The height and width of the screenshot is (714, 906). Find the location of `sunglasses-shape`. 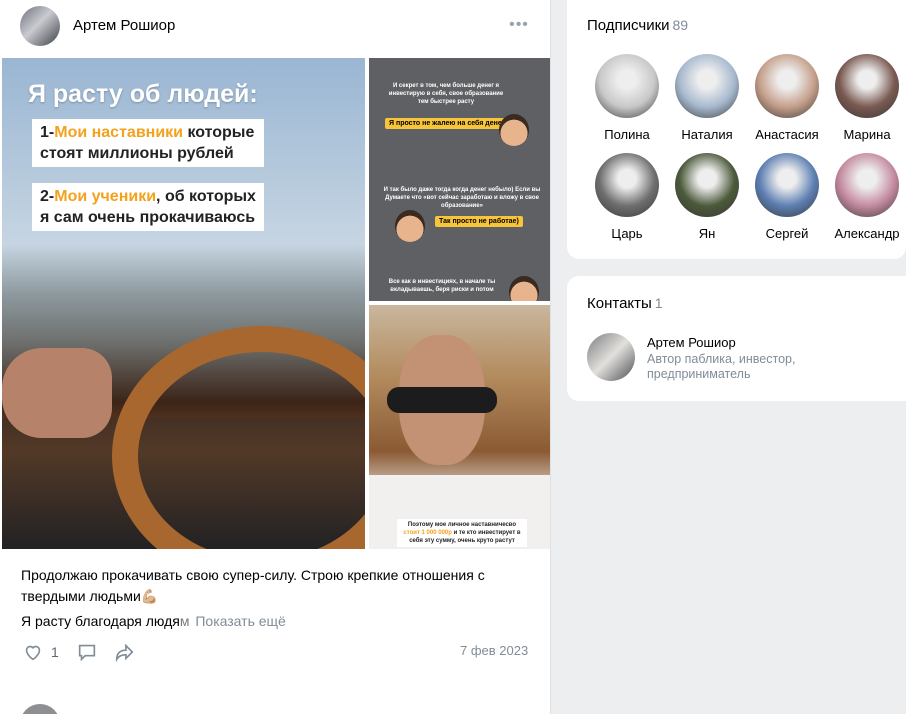

sunglasses-shape is located at coordinates (442, 400).